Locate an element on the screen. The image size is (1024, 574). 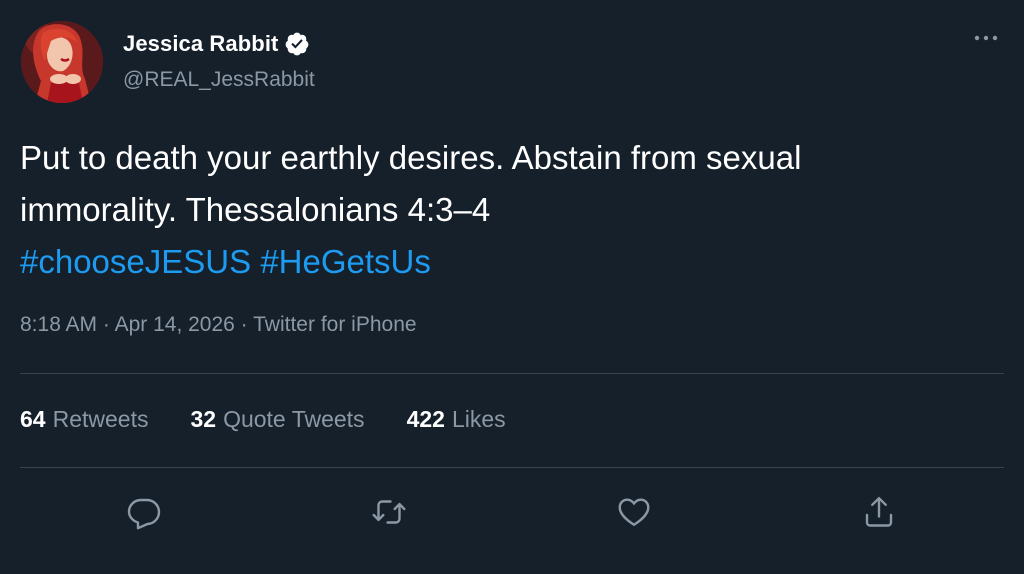
quote-tweets-label: Quote Tweets is located at coordinates (294, 419).